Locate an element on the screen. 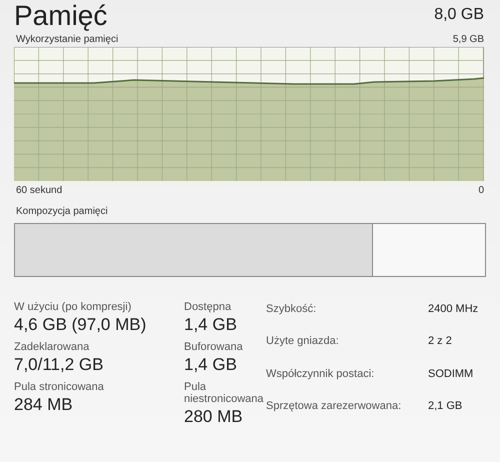  detail-value: 2,1 GB is located at coordinates (446, 407).